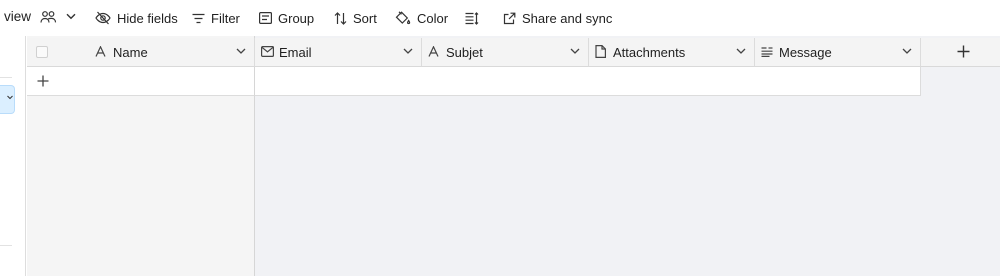  Describe the element at coordinates (296, 18) in the screenshot. I see `group-label: Group` at that location.